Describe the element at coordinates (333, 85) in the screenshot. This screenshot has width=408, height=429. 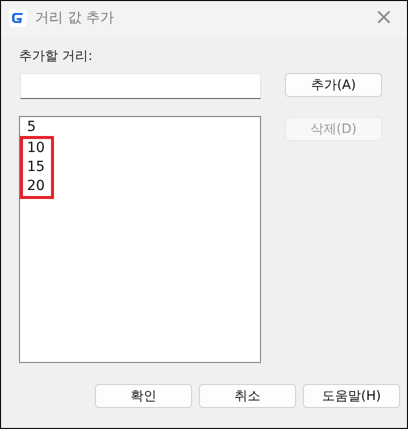
I see `add-button: 추가(A)` at that location.